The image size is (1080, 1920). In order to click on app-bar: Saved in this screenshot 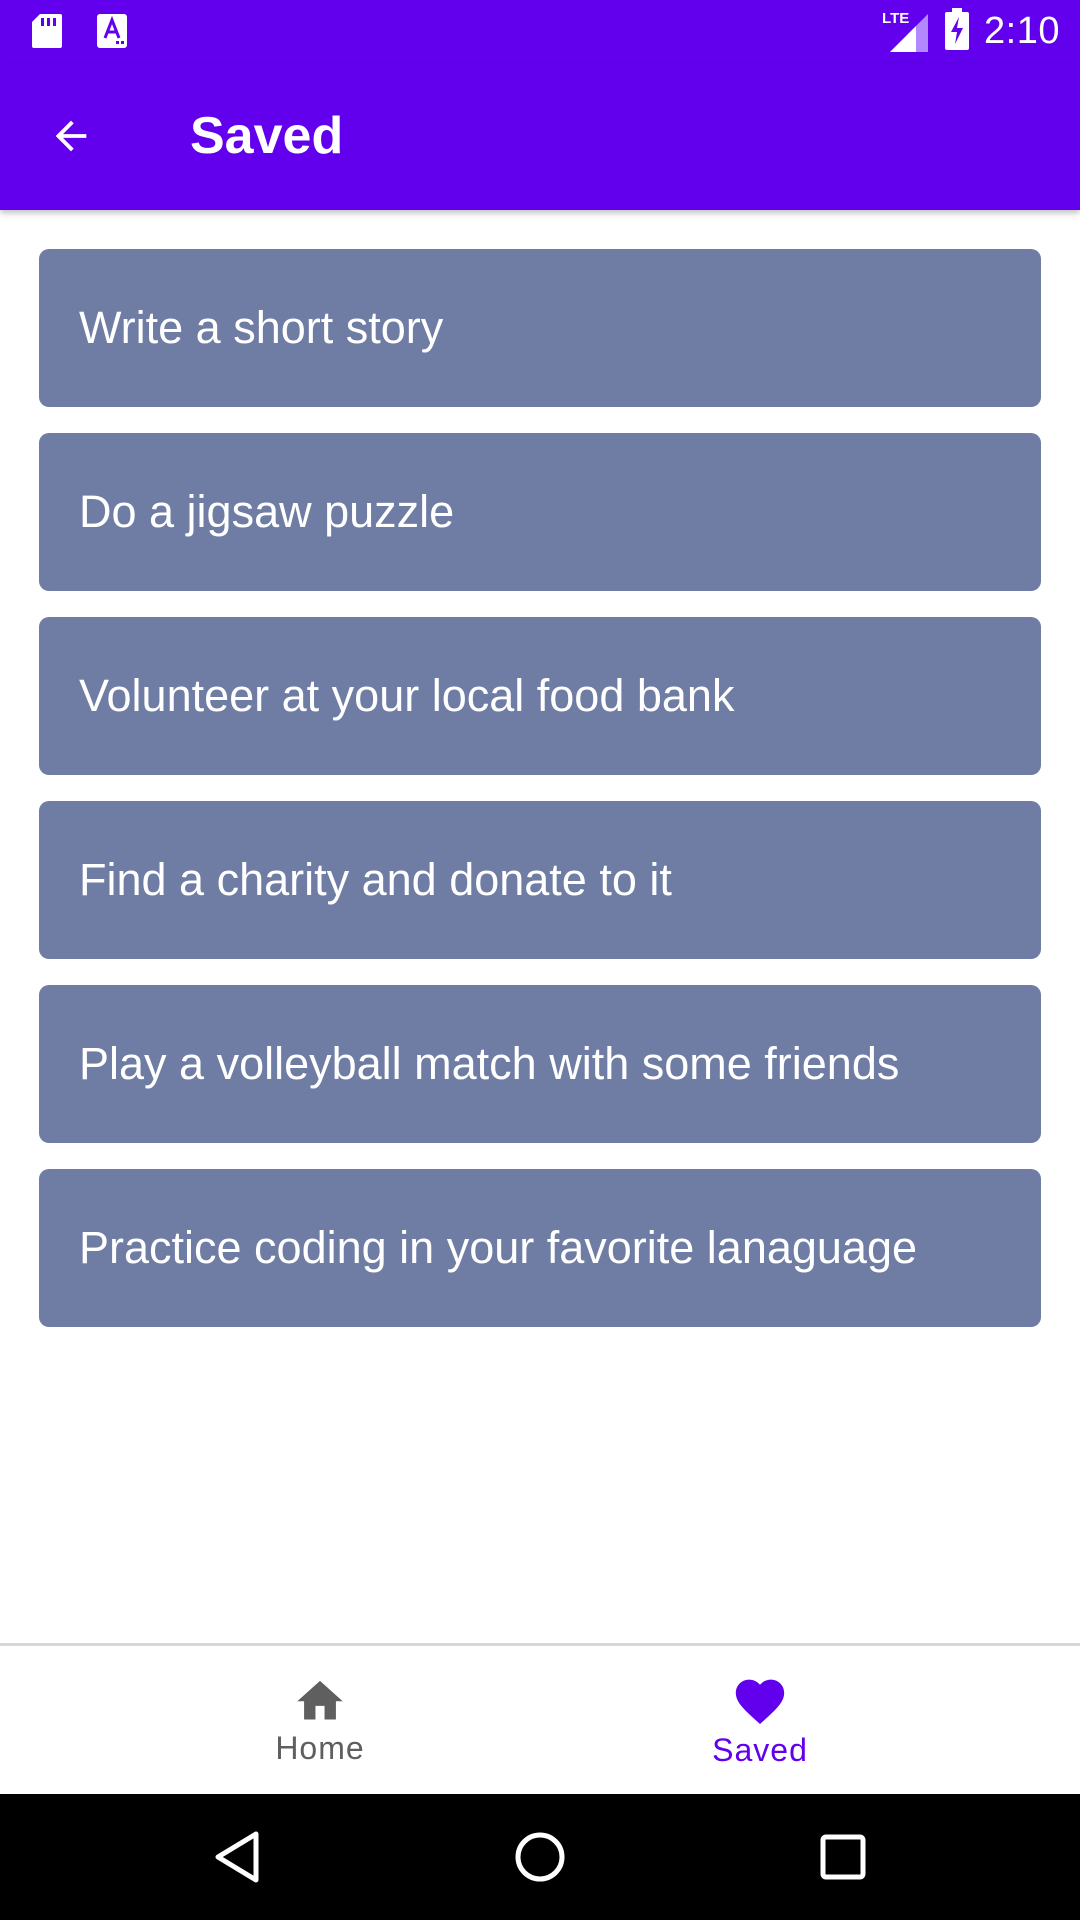, I will do `click(540, 136)`.